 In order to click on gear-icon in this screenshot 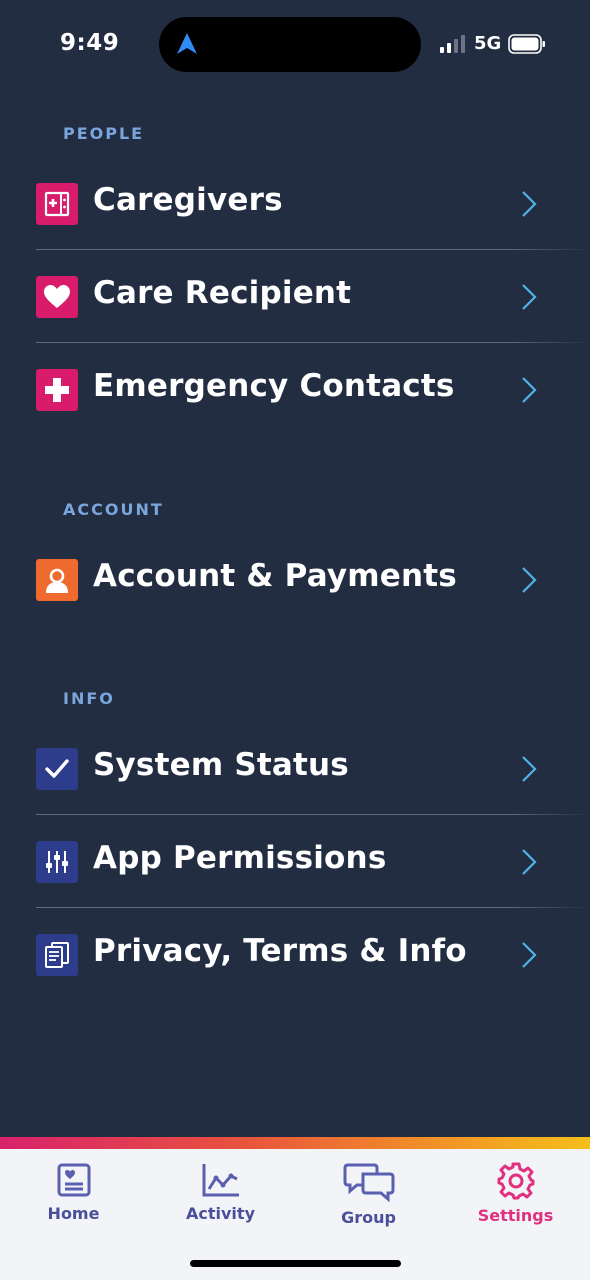, I will do `click(515, 1181)`.